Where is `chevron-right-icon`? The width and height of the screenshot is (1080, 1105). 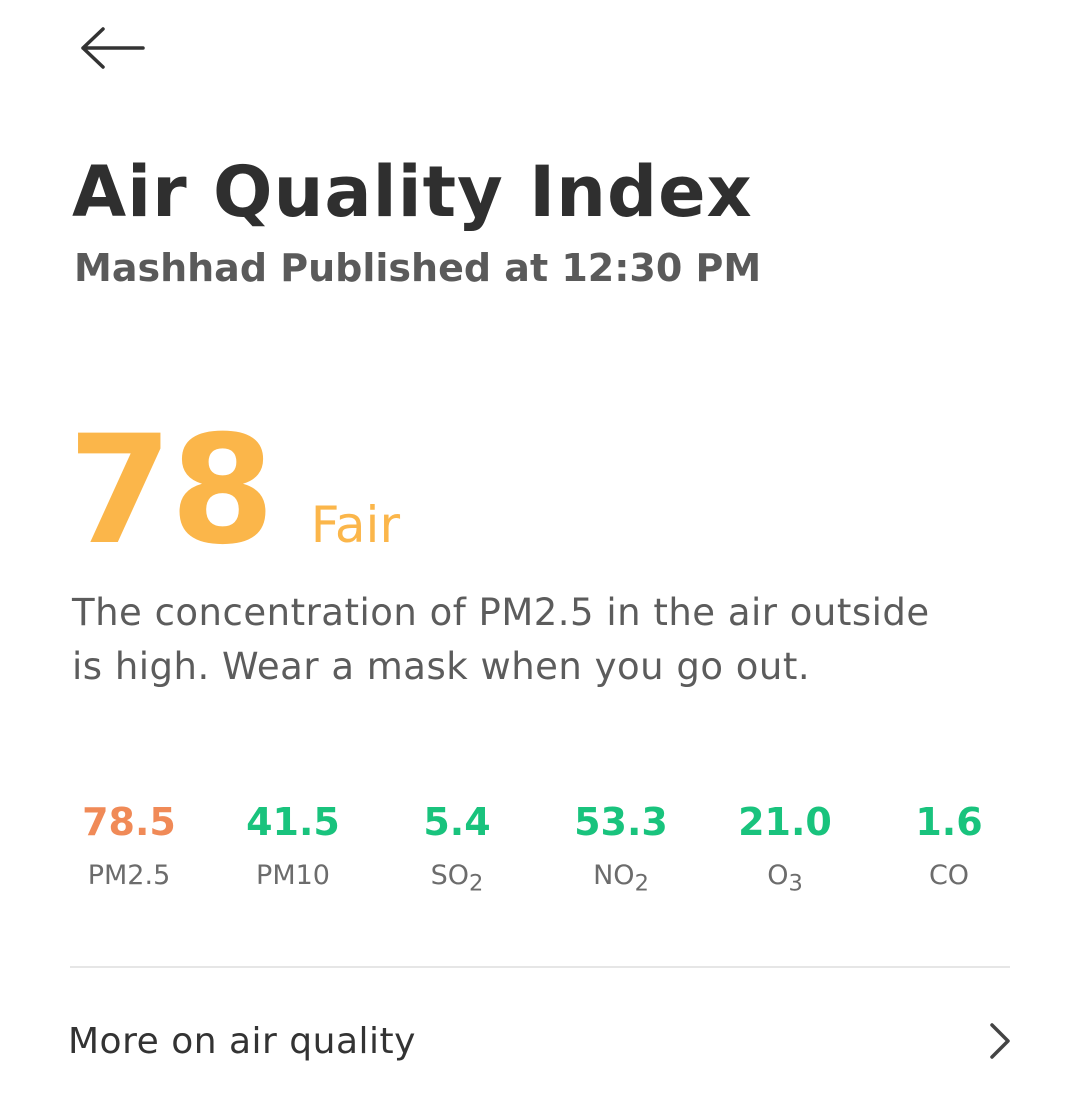
chevron-right-icon is located at coordinates (1000, 1041).